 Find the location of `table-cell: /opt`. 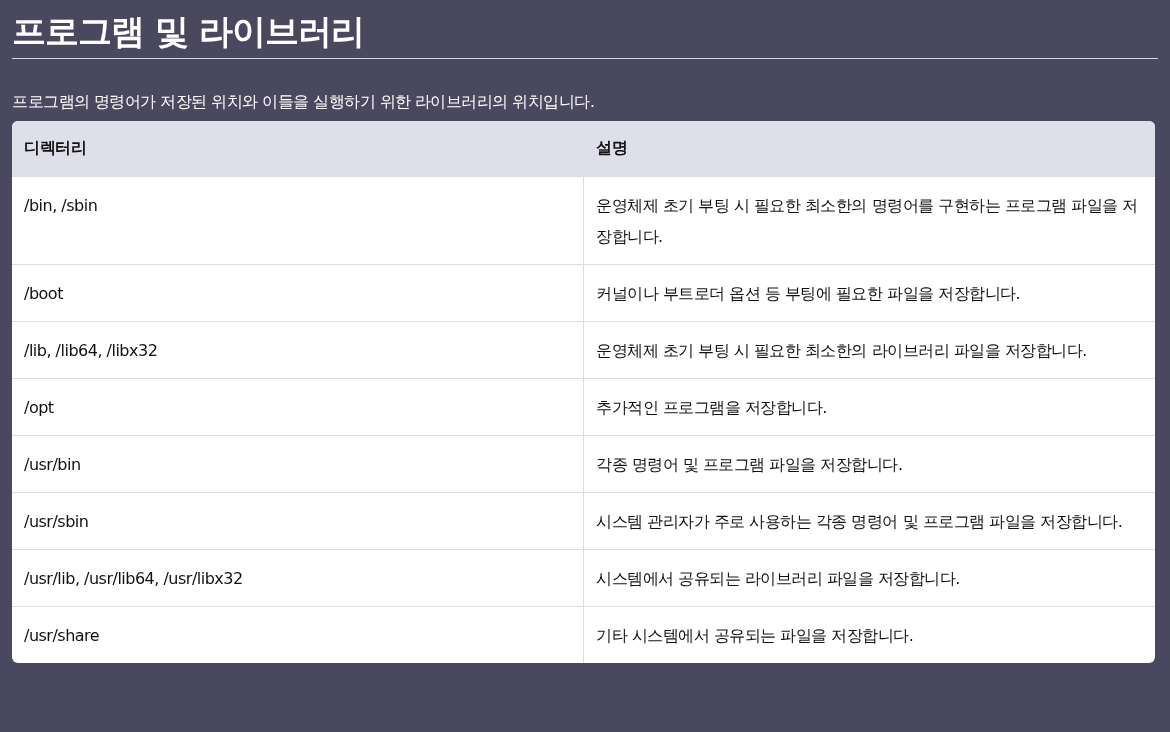

table-cell: /opt is located at coordinates (298, 406).